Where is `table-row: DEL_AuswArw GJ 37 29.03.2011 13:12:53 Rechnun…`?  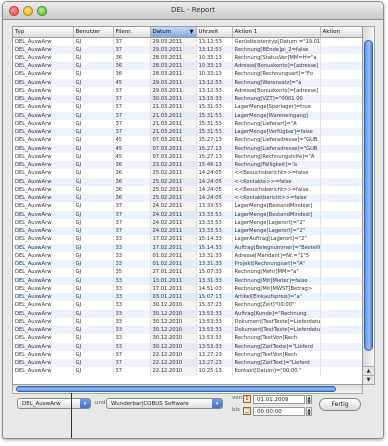
table-row: DEL_AuswArw GJ 37 29.03.2011 13:12:53 Rechnun… is located at coordinates (187, 49).